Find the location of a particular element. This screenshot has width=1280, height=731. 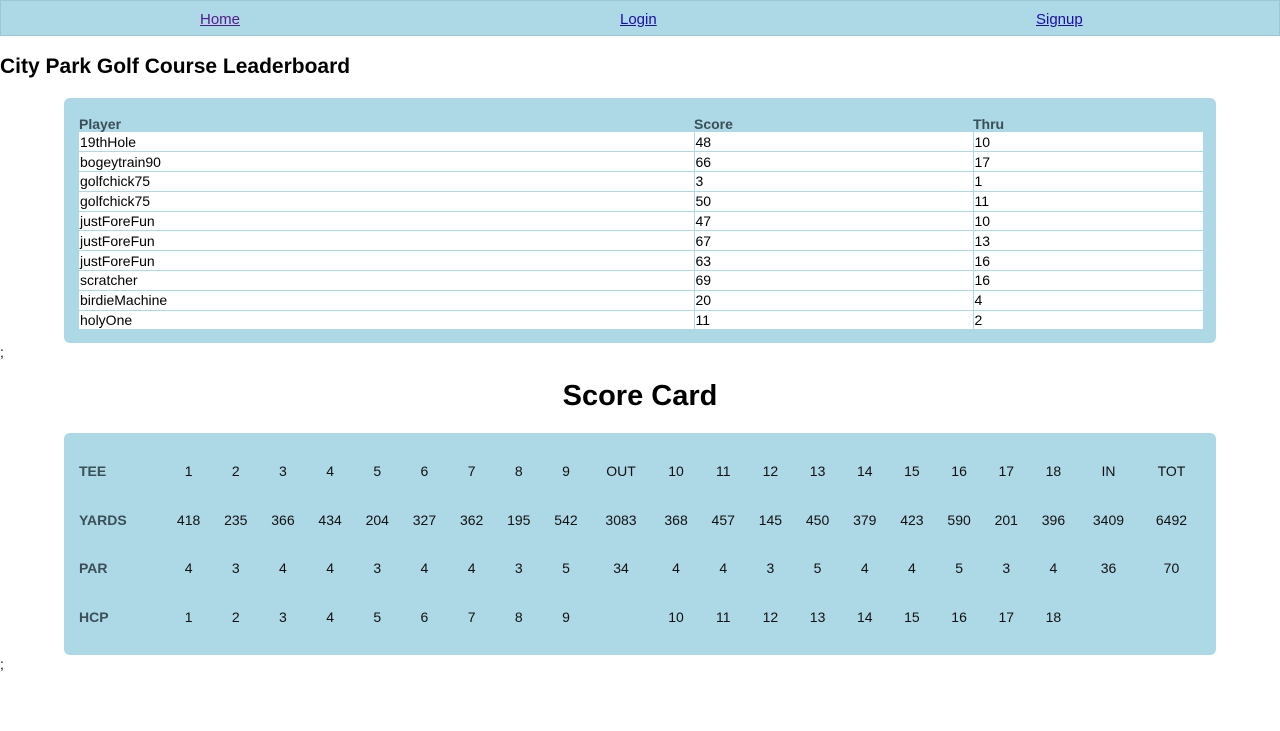

scorecard-cell is located at coordinates (621, 617).